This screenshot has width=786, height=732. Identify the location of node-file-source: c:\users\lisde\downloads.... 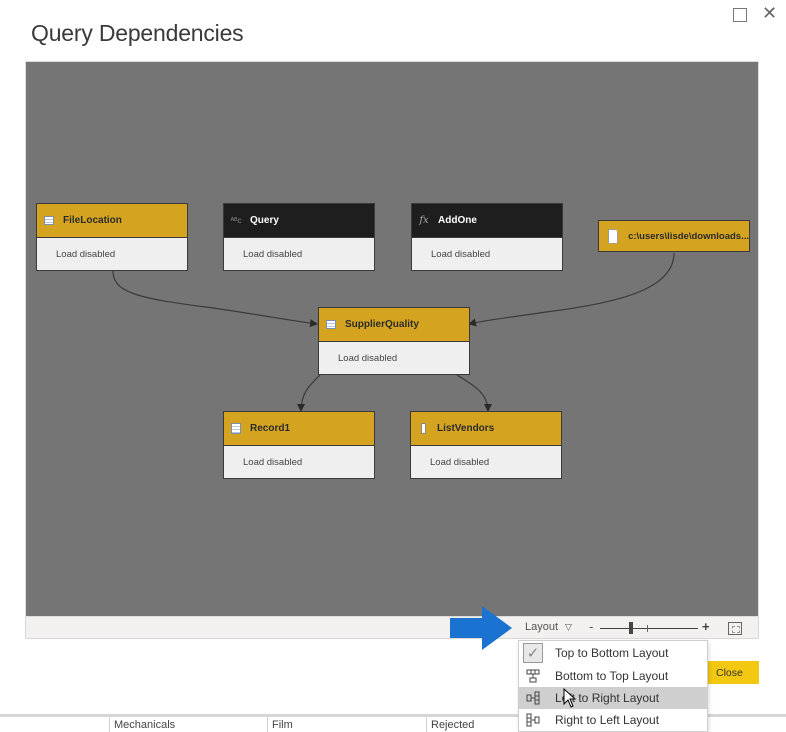
(674, 236).